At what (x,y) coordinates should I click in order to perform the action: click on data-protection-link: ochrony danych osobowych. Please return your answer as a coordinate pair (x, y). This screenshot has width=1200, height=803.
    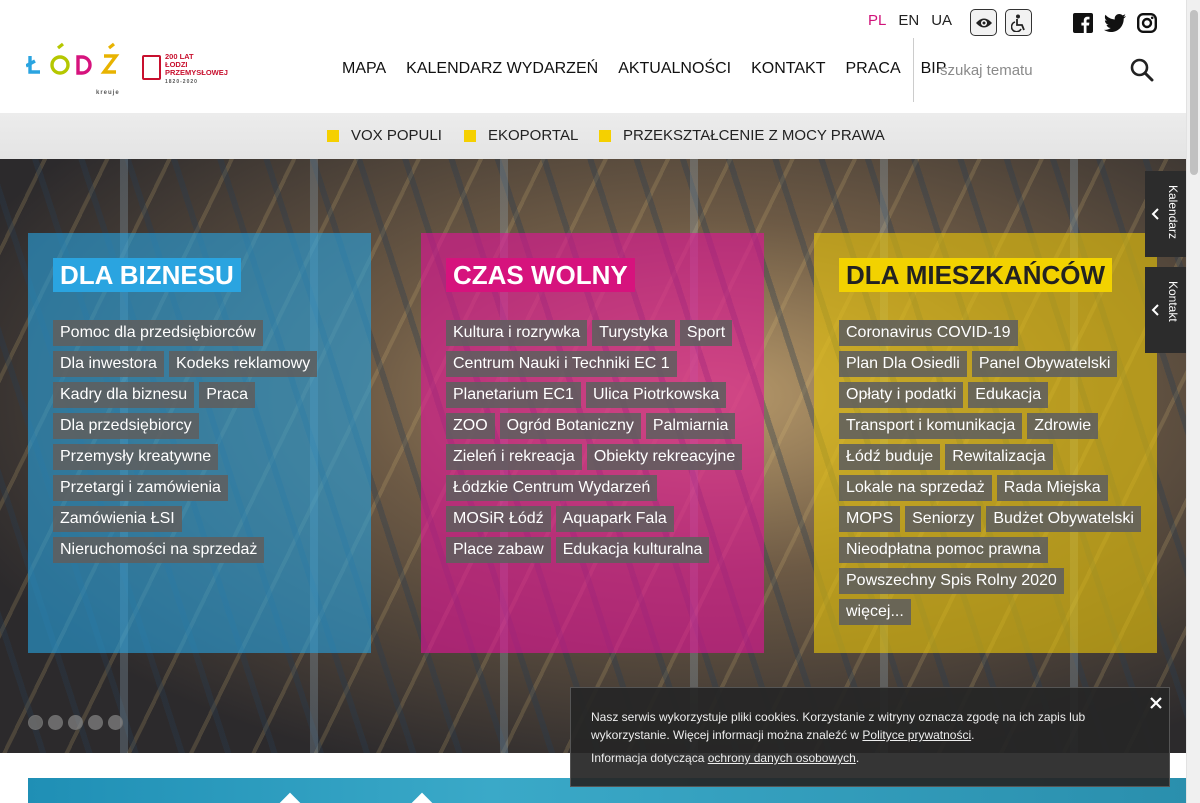
    Looking at the image, I should click on (782, 758).